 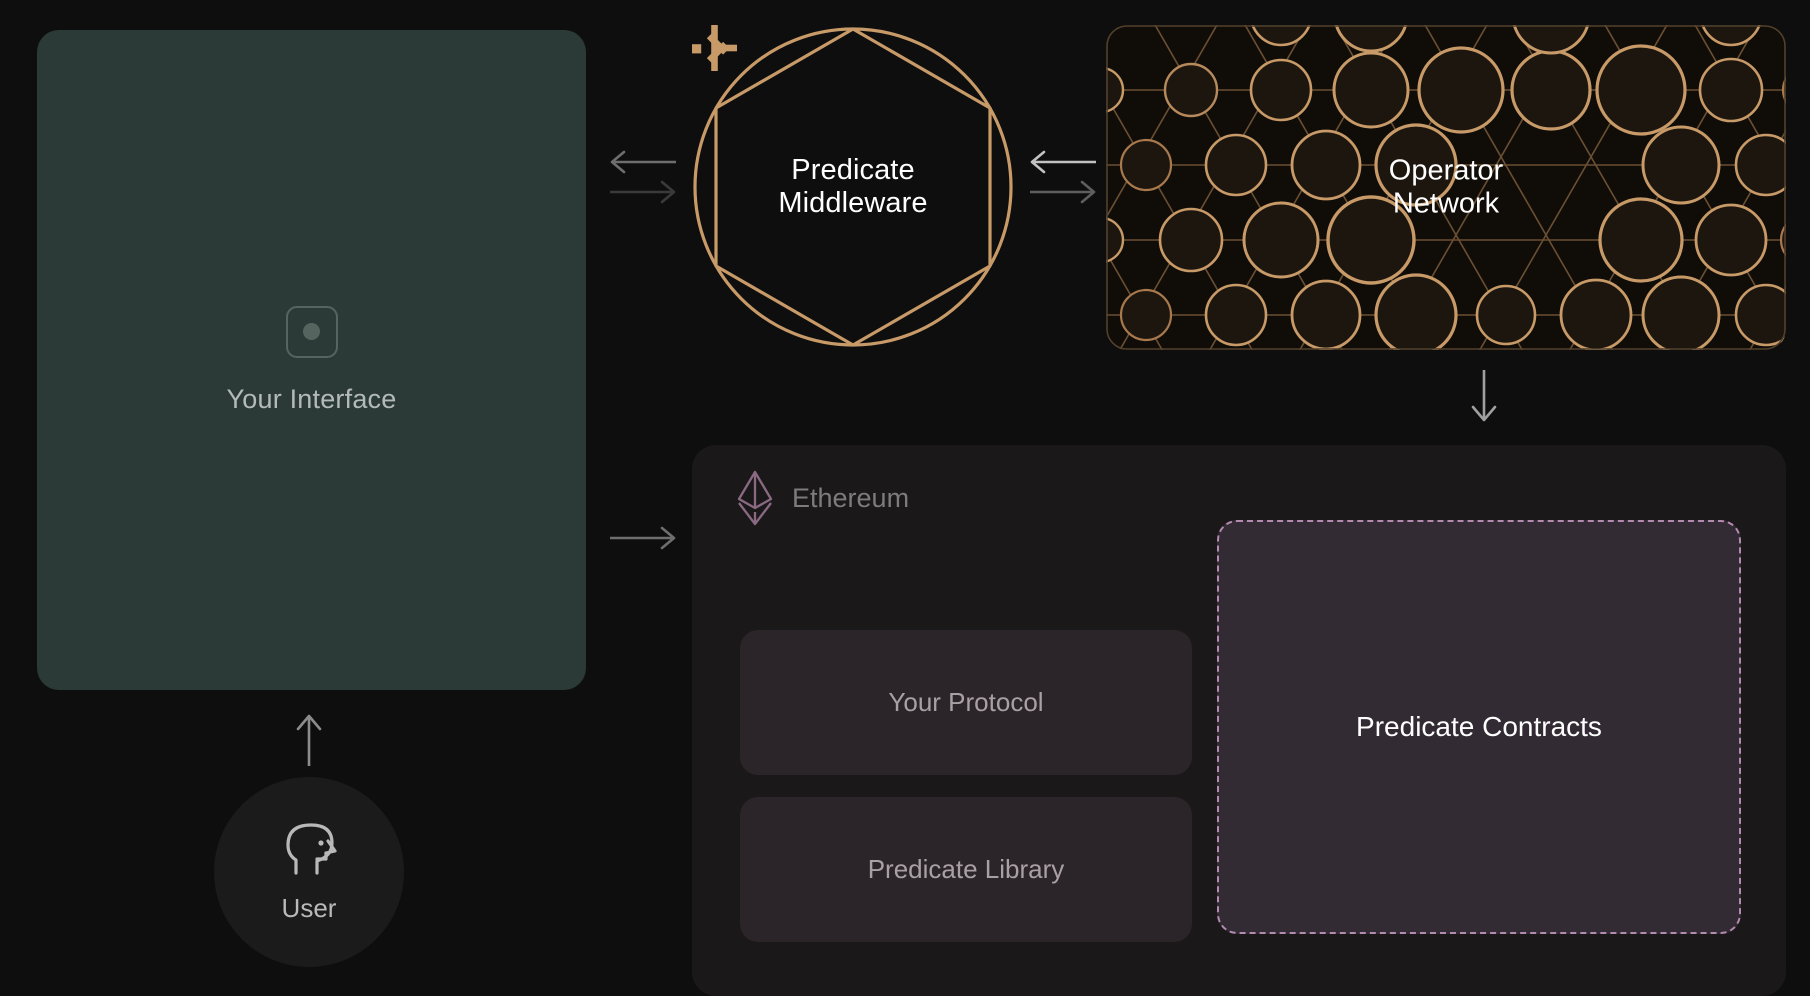 I want to click on arrow-interface-to-ethereum, so click(x=643, y=538).